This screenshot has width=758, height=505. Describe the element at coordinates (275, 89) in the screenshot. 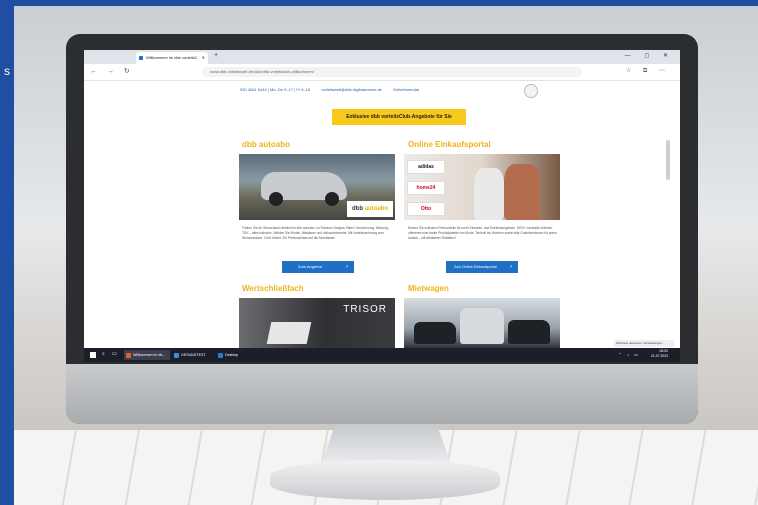

I see `phone-link: 030 4081 6444 | Mo.-Do 9–17 | Fr 9–15` at that location.